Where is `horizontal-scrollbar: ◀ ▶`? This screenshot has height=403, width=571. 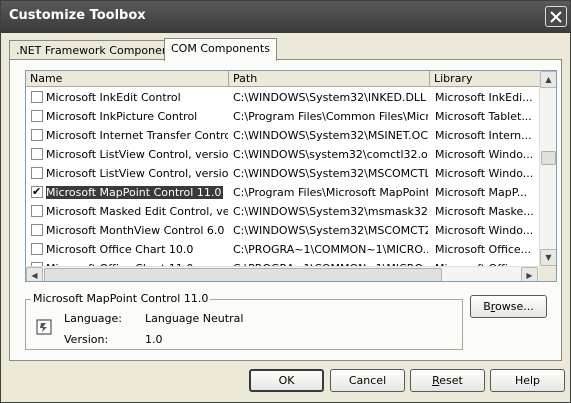
horizontal-scrollbar: ◀ ▶ is located at coordinates (282, 273).